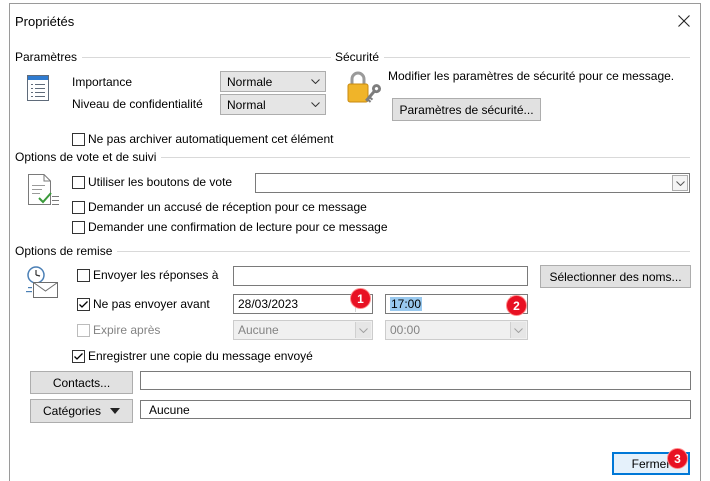 This screenshot has height=481, width=710. Describe the element at coordinates (472, 183) in the screenshot. I see `voting-buttons-combo` at that location.